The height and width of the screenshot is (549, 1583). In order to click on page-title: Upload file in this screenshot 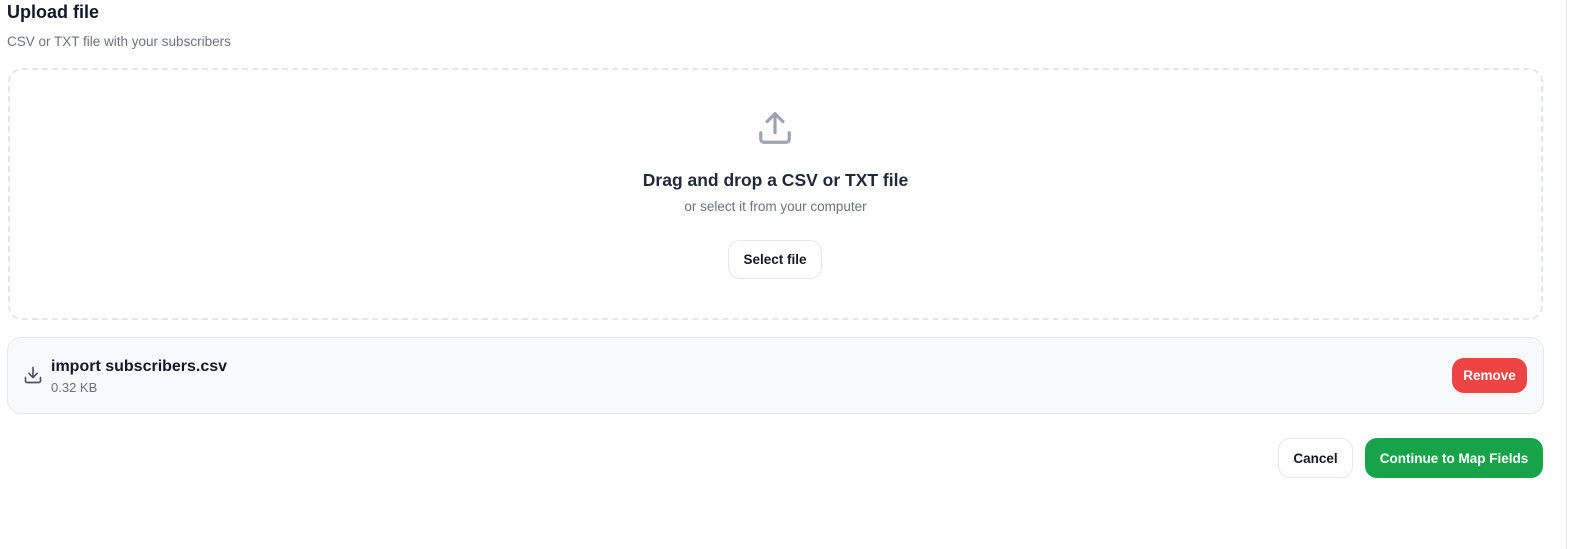, I will do `click(53, 12)`.